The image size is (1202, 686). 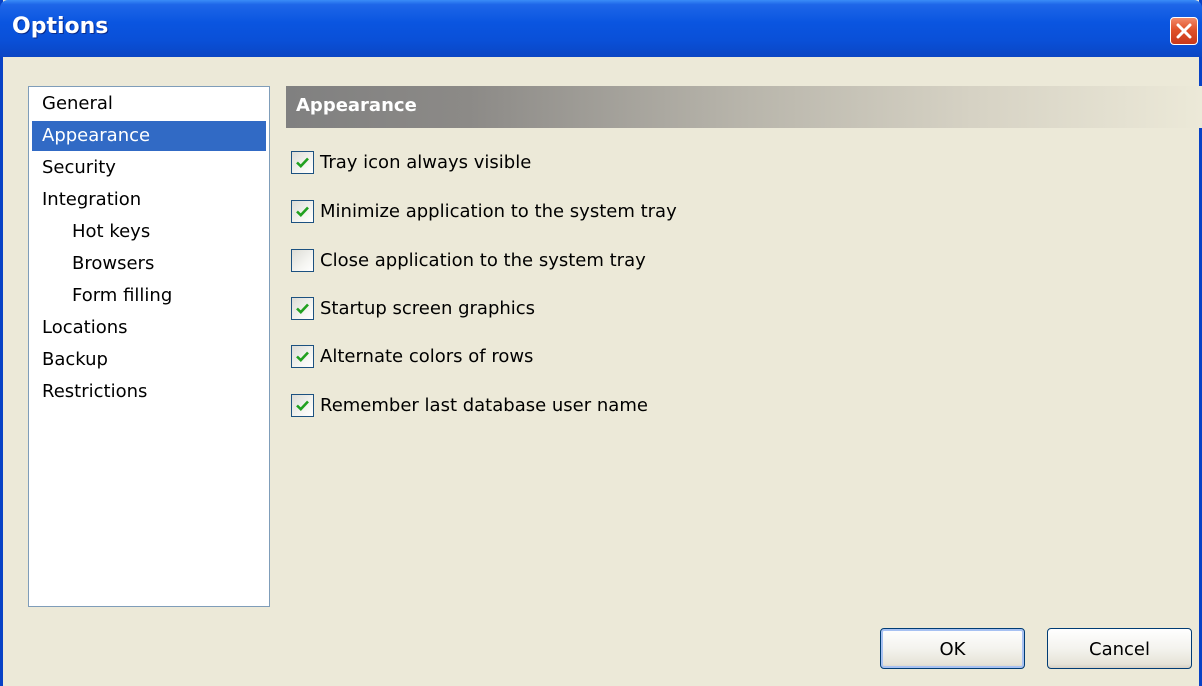 I want to click on close-icon, so click(x=1184, y=31).